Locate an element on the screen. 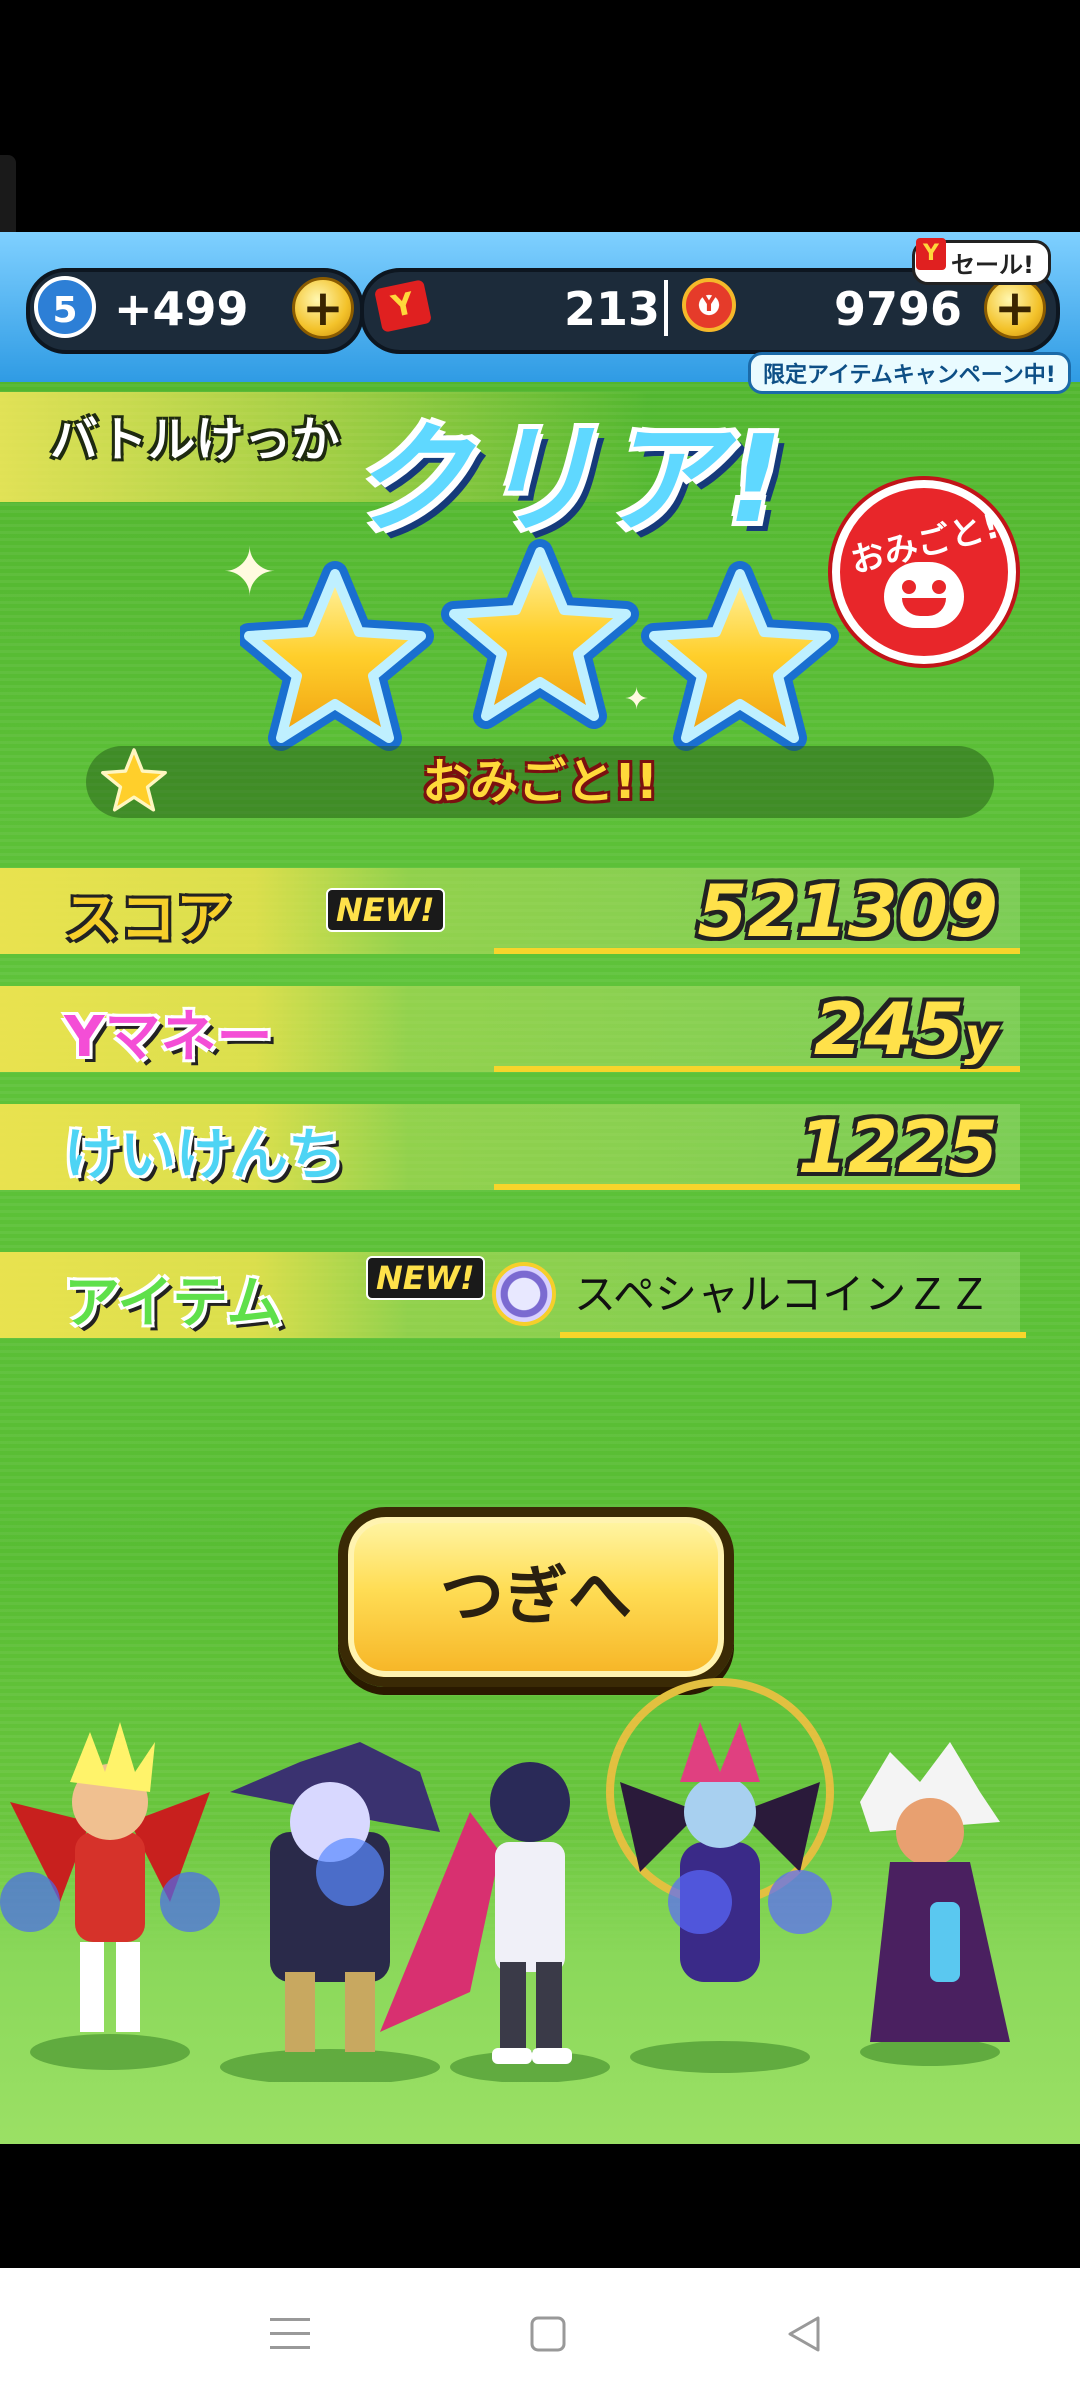  exp-value: 1225 is located at coordinates (897, 1147).